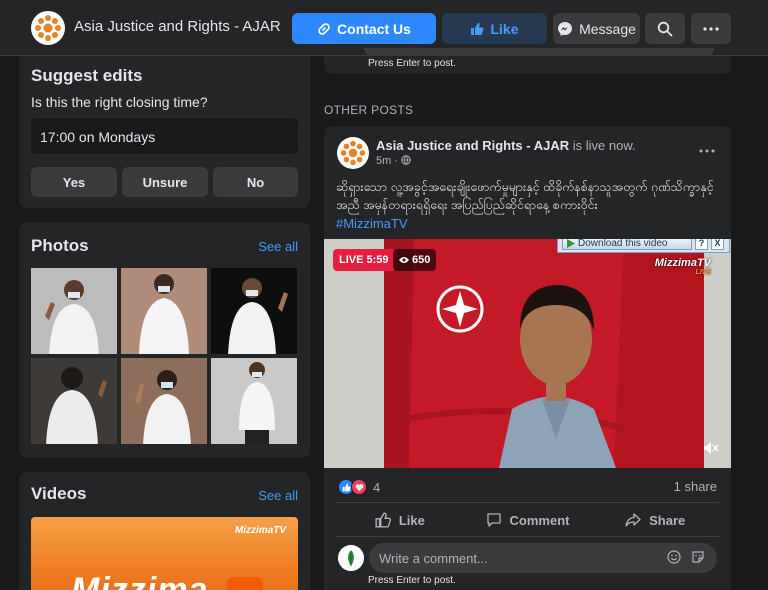 The image size is (768, 590). I want to click on photos-title: Photos, so click(60, 245).